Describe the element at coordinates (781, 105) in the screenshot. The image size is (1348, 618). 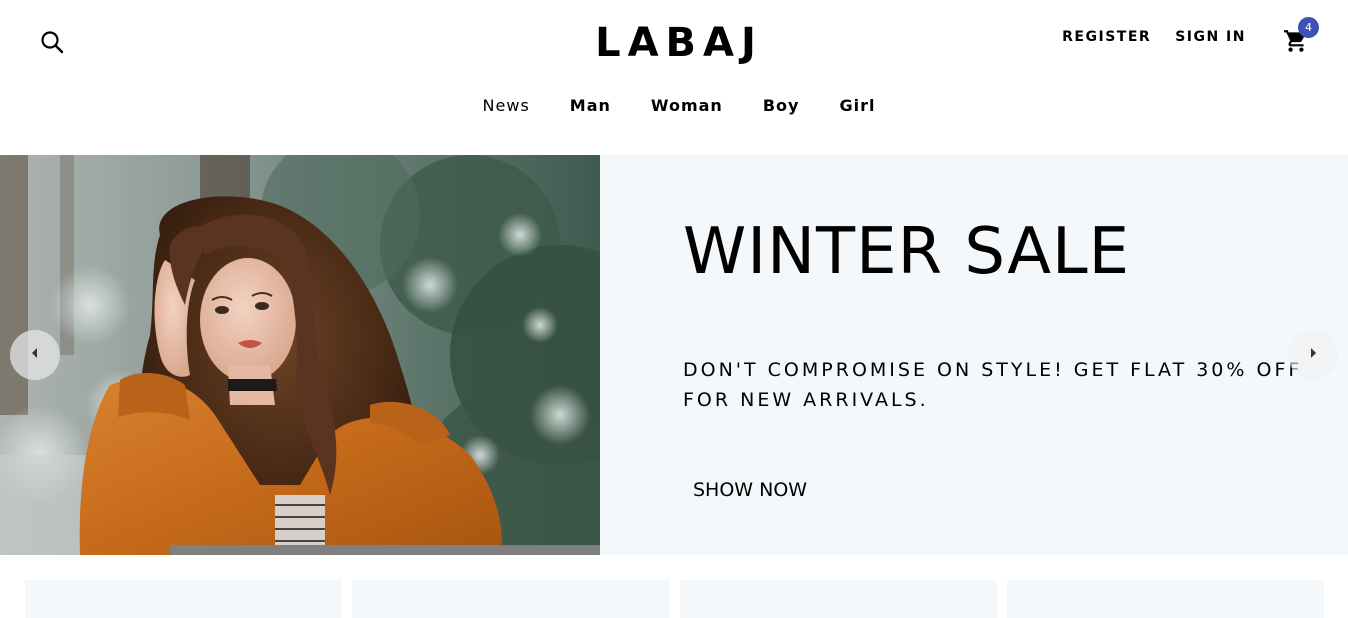
I see `nav-item-boy: Boy` at that location.